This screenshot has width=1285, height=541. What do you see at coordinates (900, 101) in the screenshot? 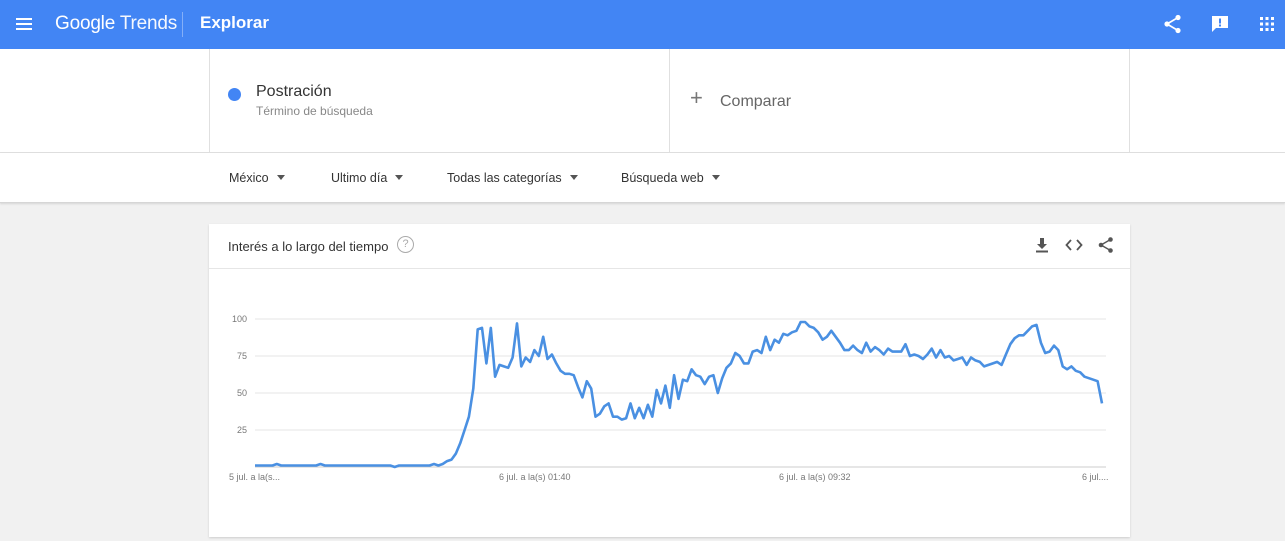
I see `compare-button: + Comparar` at bounding box center [900, 101].